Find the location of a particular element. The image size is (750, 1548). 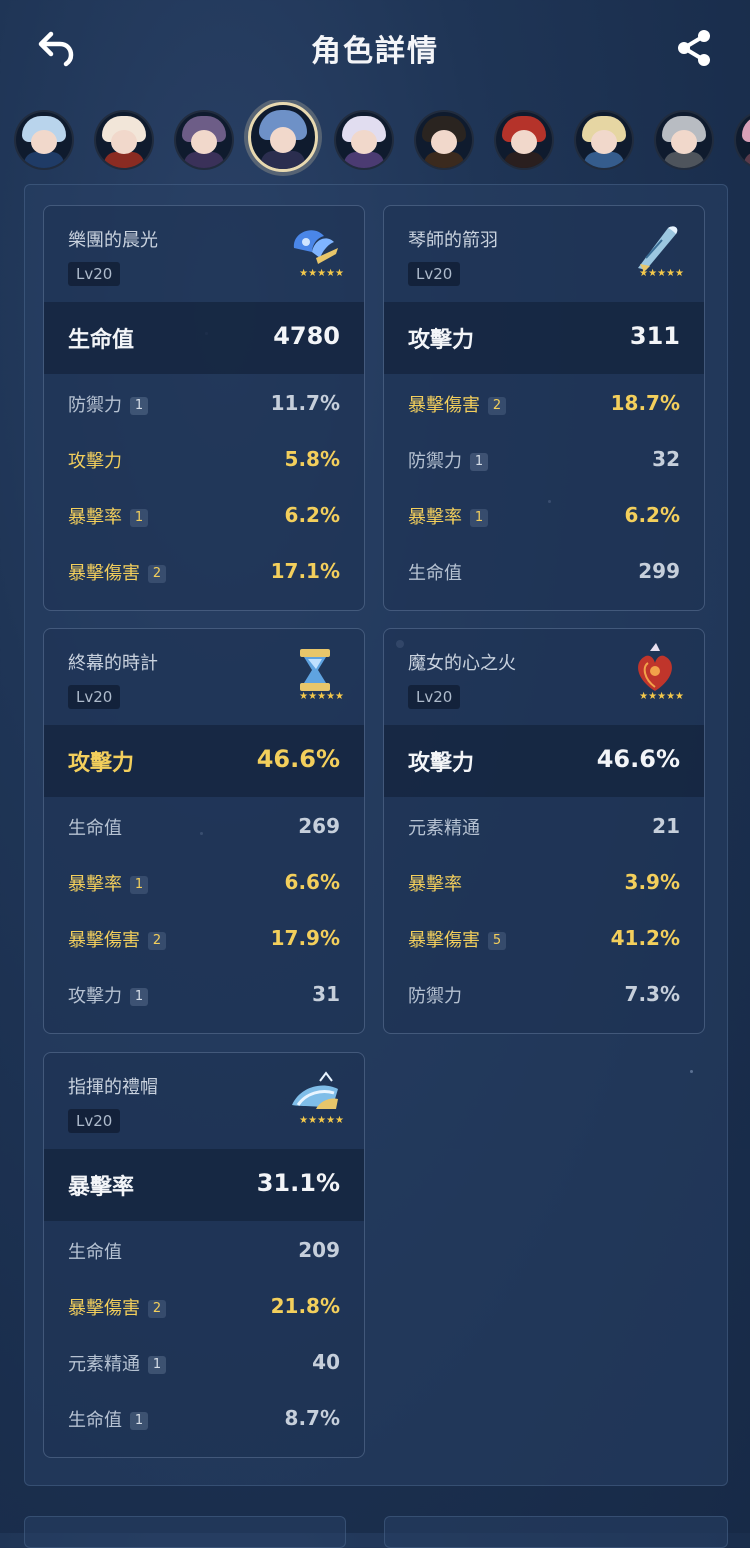

share-button is located at coordinates (694, 48).